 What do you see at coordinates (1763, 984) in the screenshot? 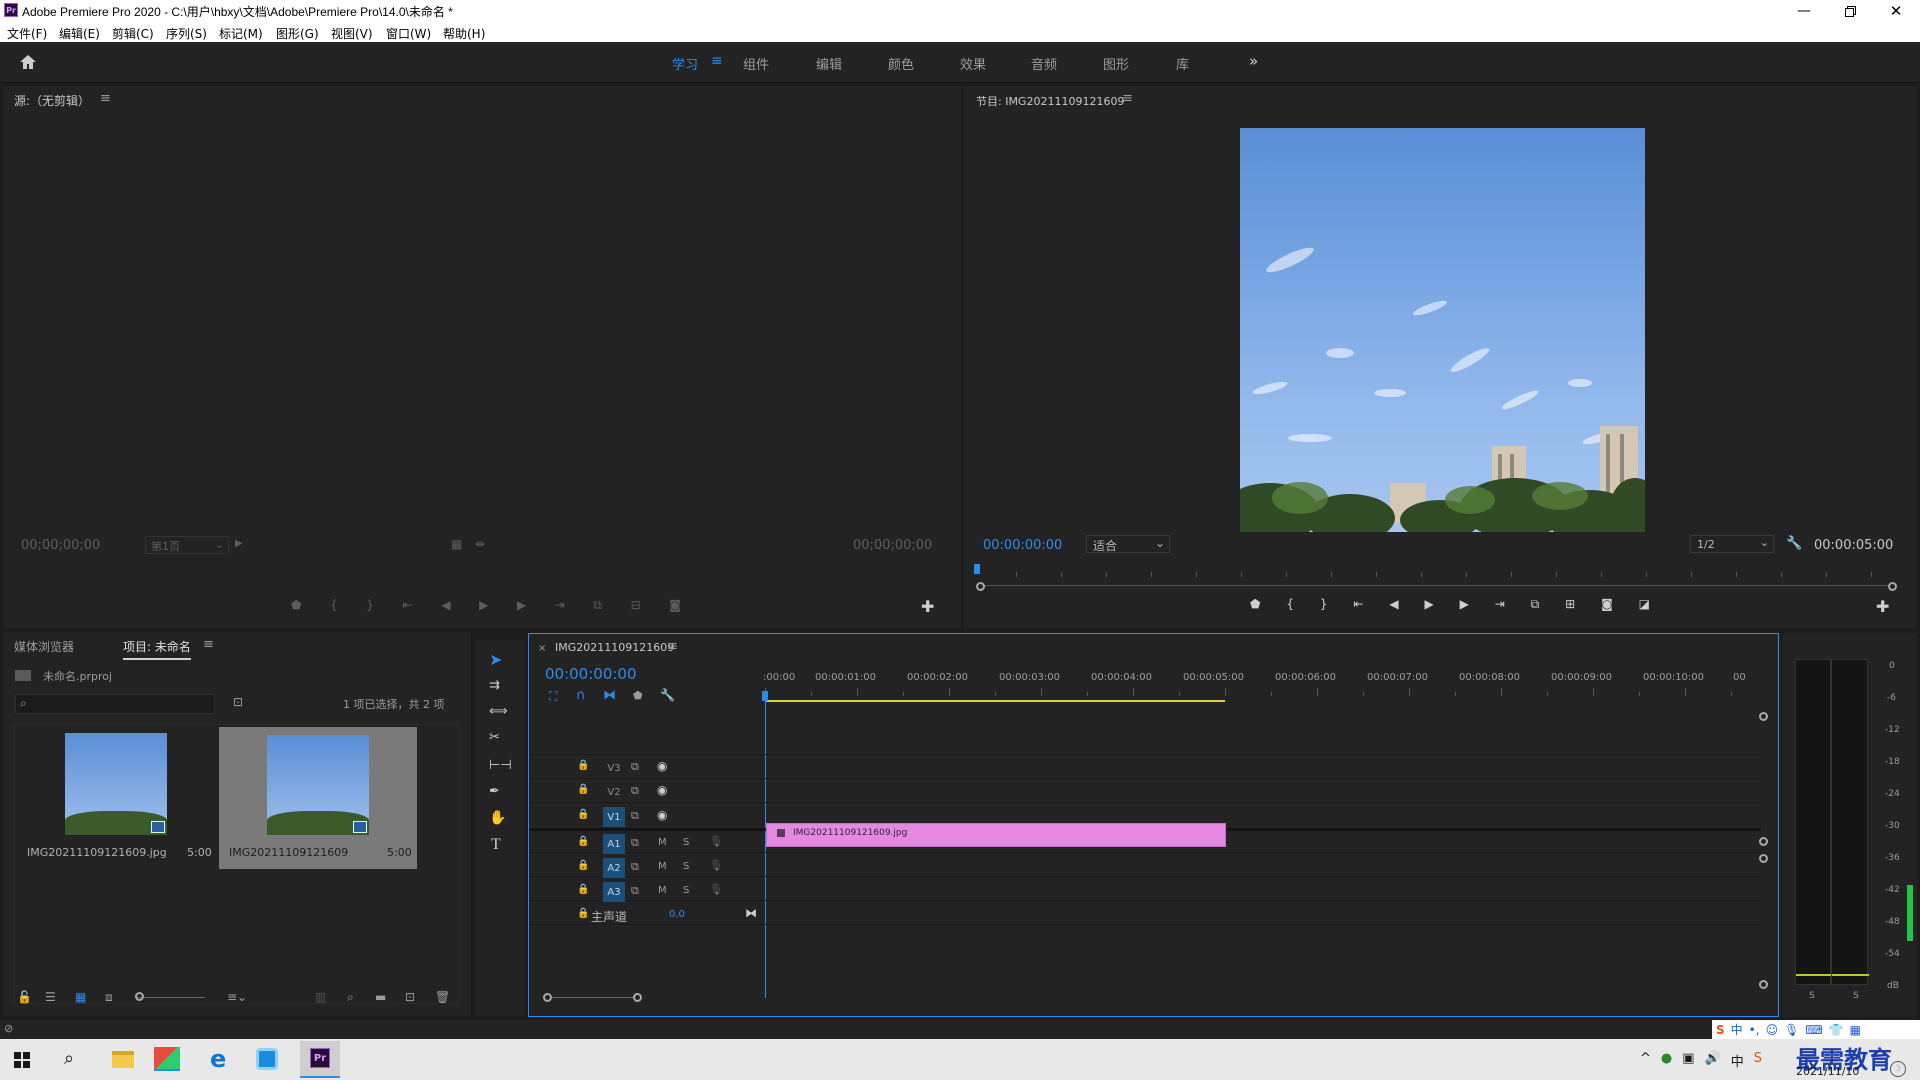
I see `audio-scroll-handle-bottom` at bounding box center [1763, 984].